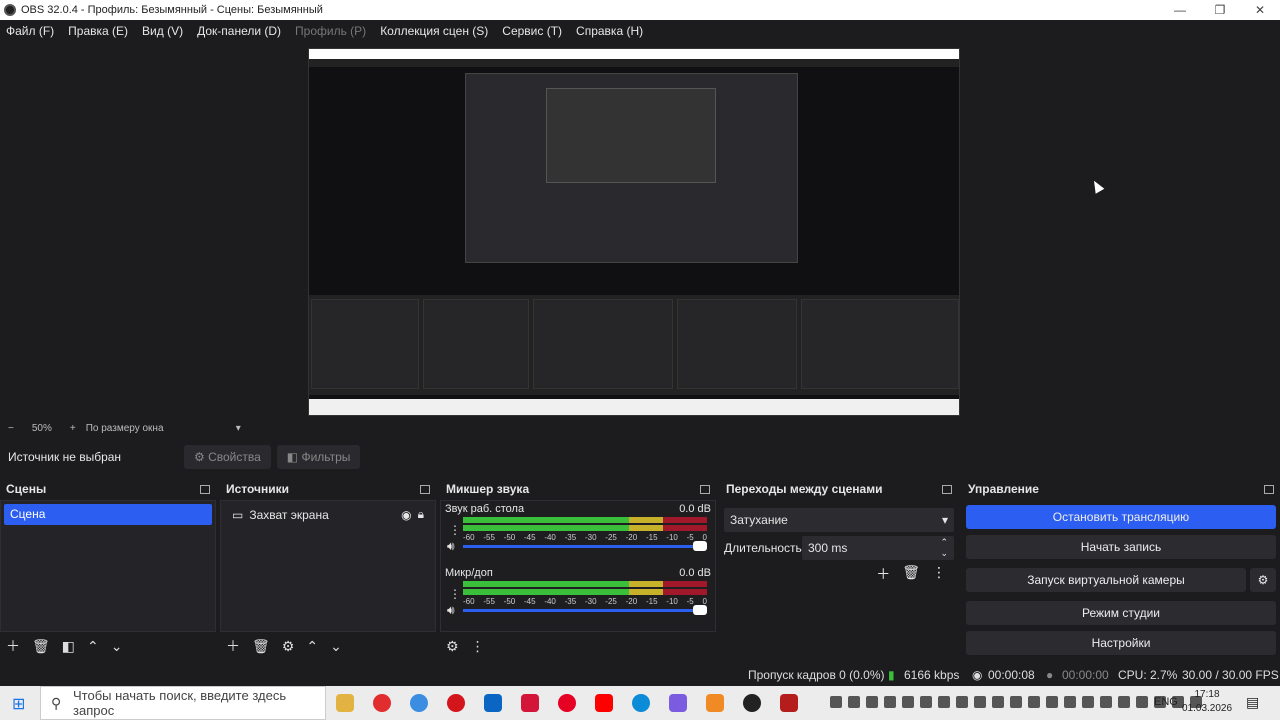  What do you see at coordinates (345, 703) in the screenshot?
I see `file-explorer-icon` at bounding box center [345, 703].